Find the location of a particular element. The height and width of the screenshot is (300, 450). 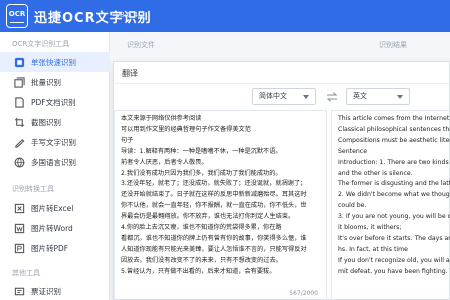

source-line: 本文来源于网络仅供参考阅读 is located at coordinates (161, 118).